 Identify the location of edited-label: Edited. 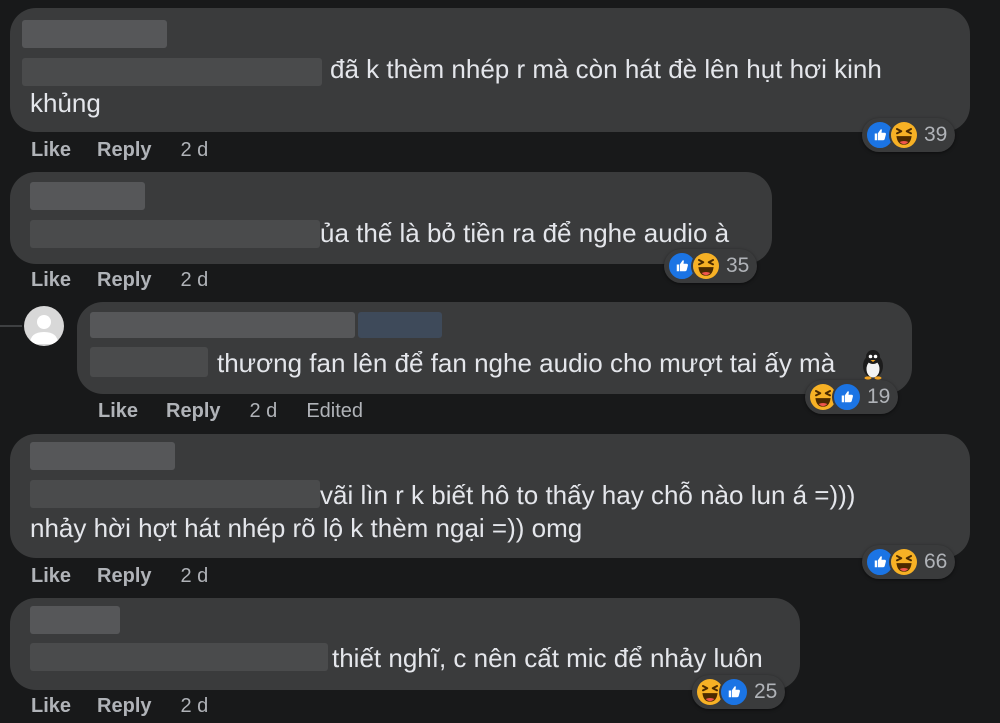
(334, 411).